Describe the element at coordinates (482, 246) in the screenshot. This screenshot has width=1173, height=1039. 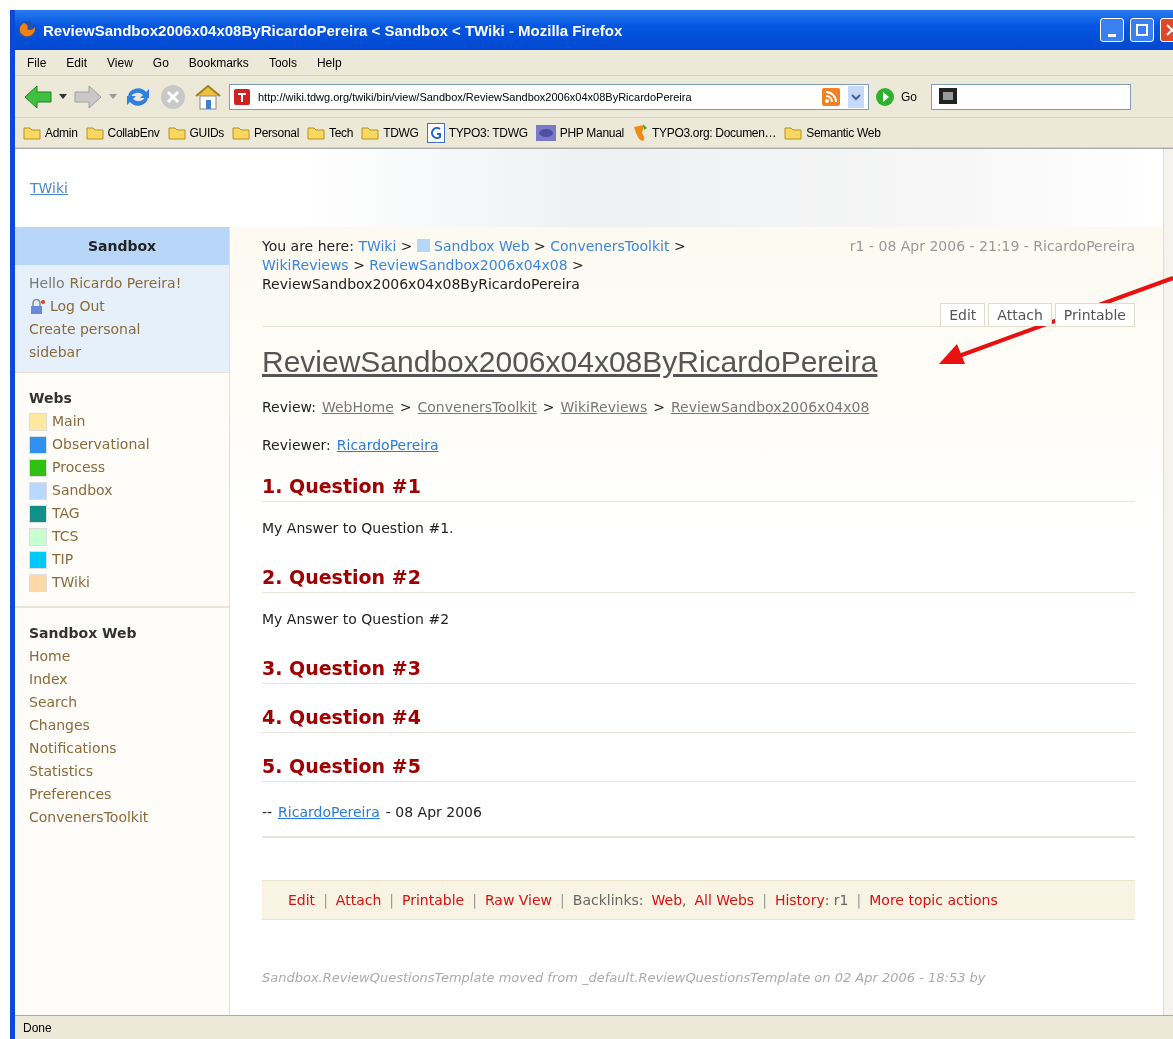
I see `breadcrumb-link: Sandbox Web` at that location.